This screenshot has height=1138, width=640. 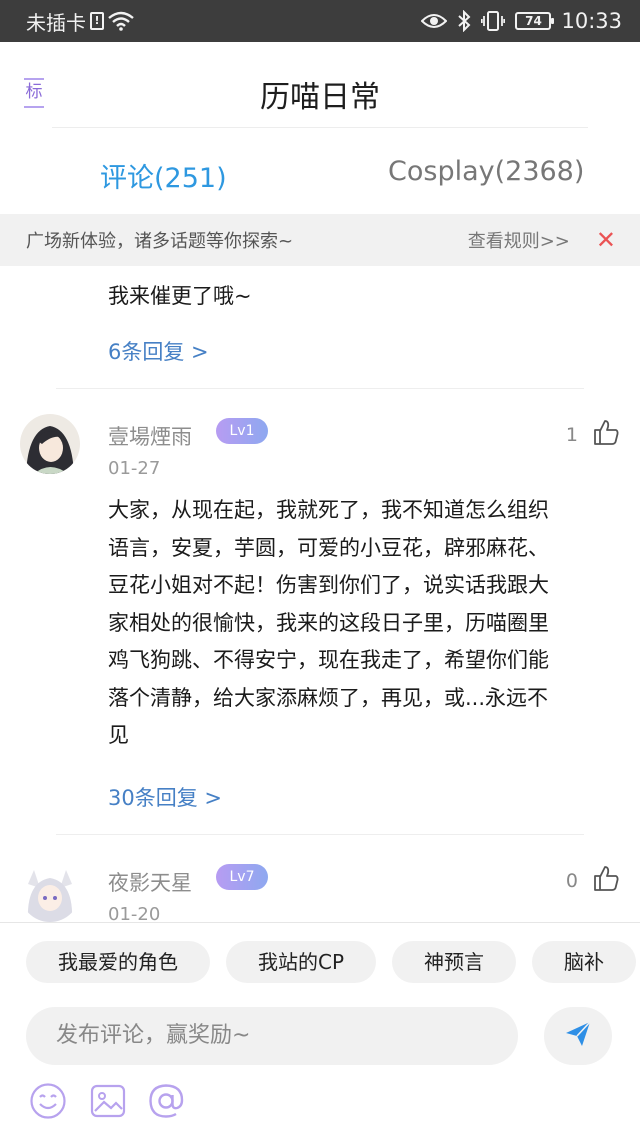 I want to click on comment-line: 见, so click(x=118, y=735).